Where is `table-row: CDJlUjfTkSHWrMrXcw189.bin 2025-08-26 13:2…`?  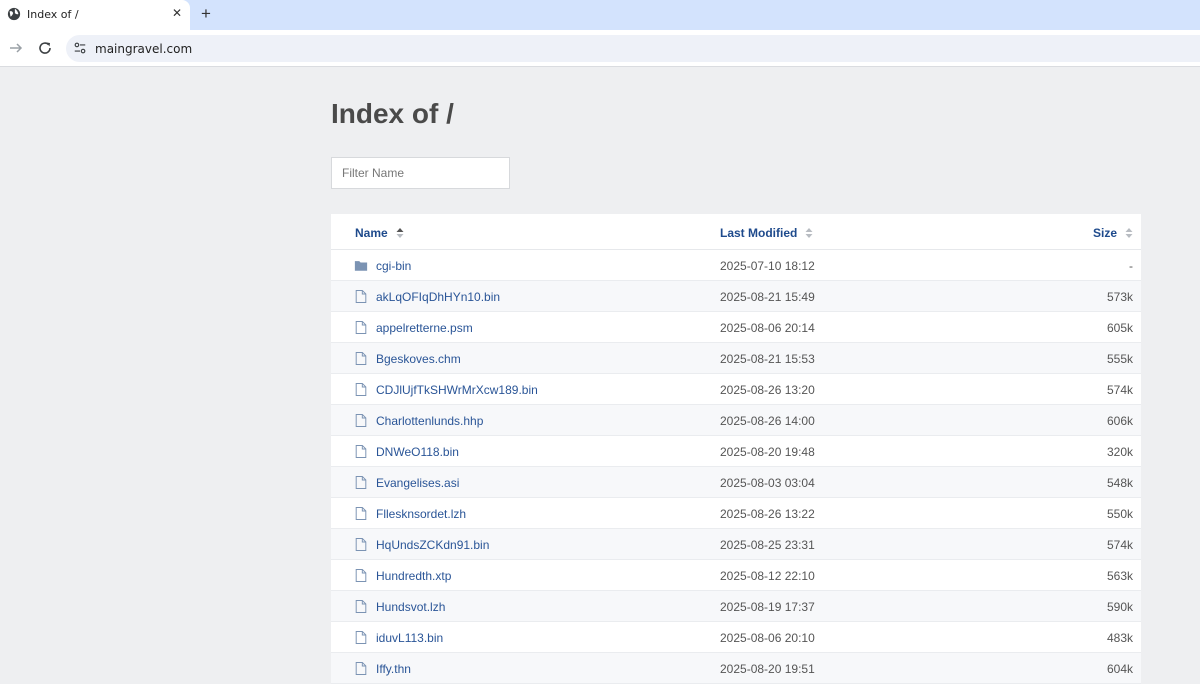 table-row: CDJlUjfTkSHWrMrXcw189.bin 2025-08-26 13:2… is located at coordinates (736, 389).